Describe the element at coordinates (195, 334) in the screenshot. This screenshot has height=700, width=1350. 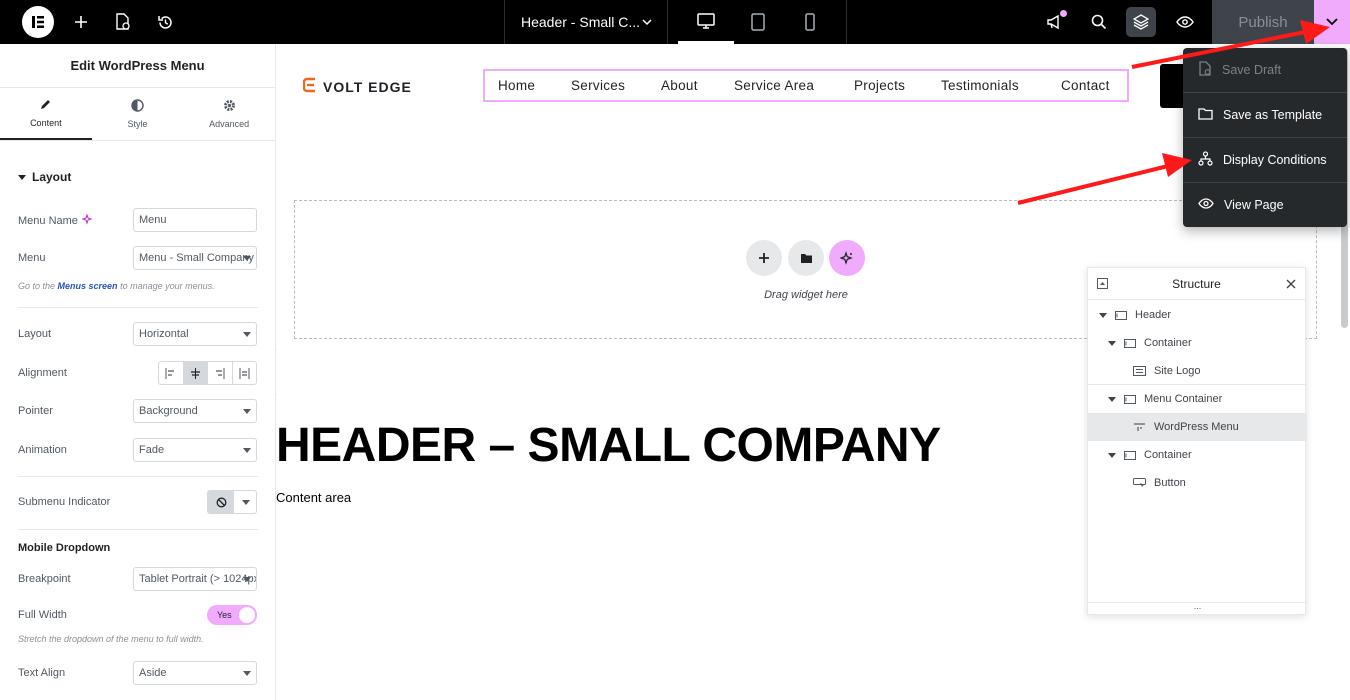
I see `layout-select: Horizontal` at that location.